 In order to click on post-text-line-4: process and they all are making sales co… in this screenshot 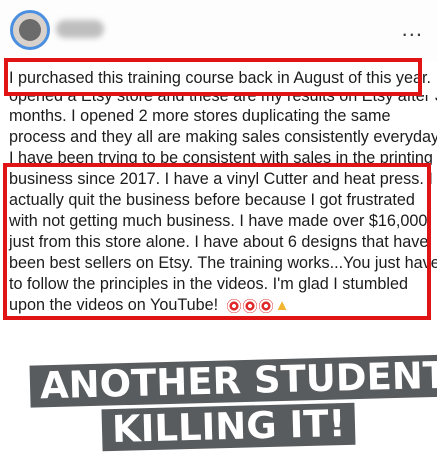, I will do `click(223, 137)`.